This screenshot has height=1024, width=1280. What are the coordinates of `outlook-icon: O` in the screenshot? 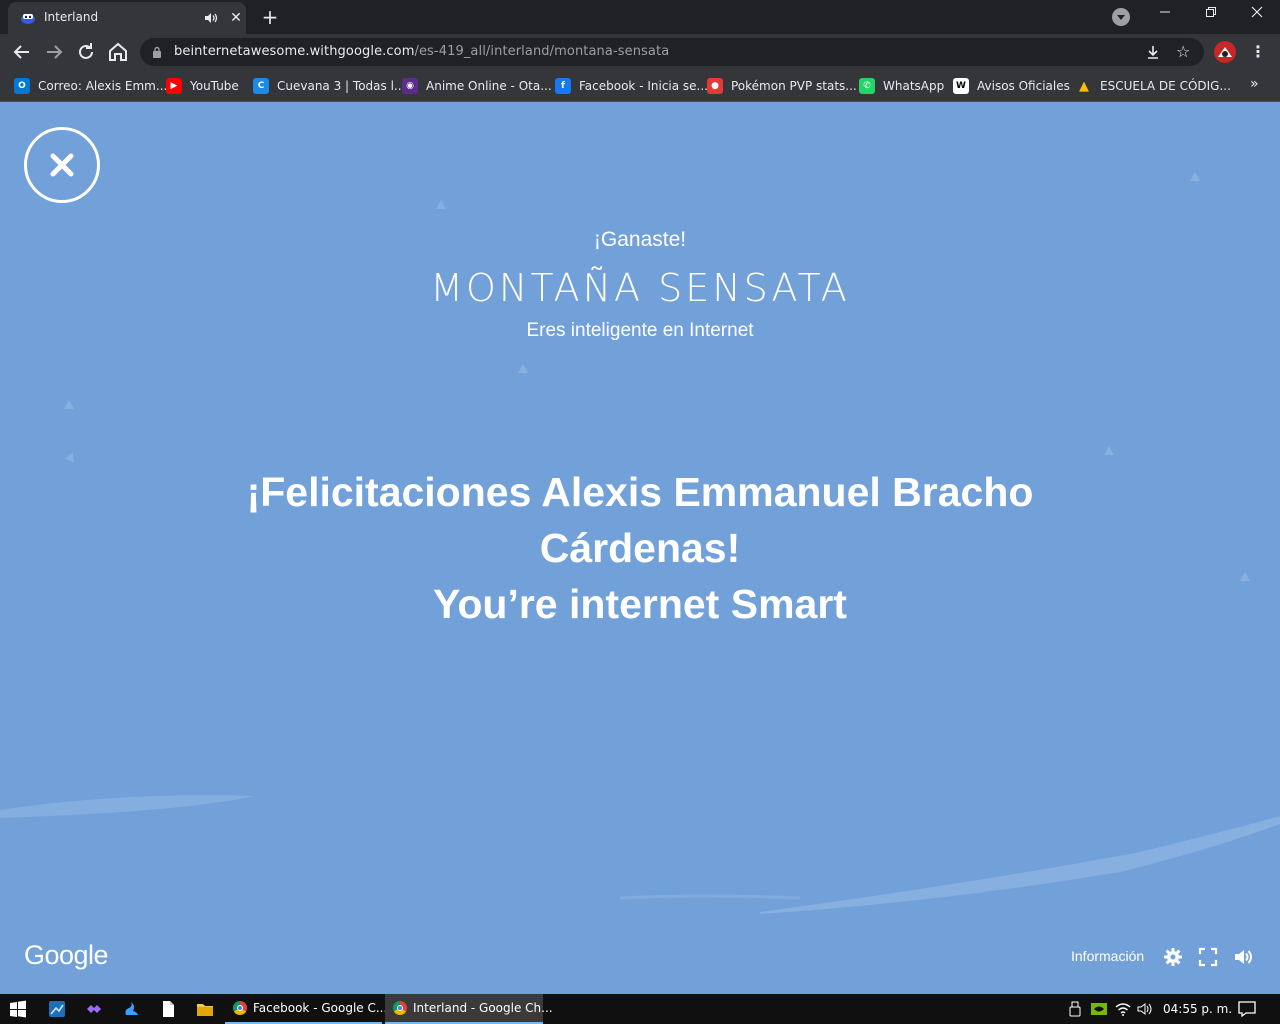 It's located at (22, 86).